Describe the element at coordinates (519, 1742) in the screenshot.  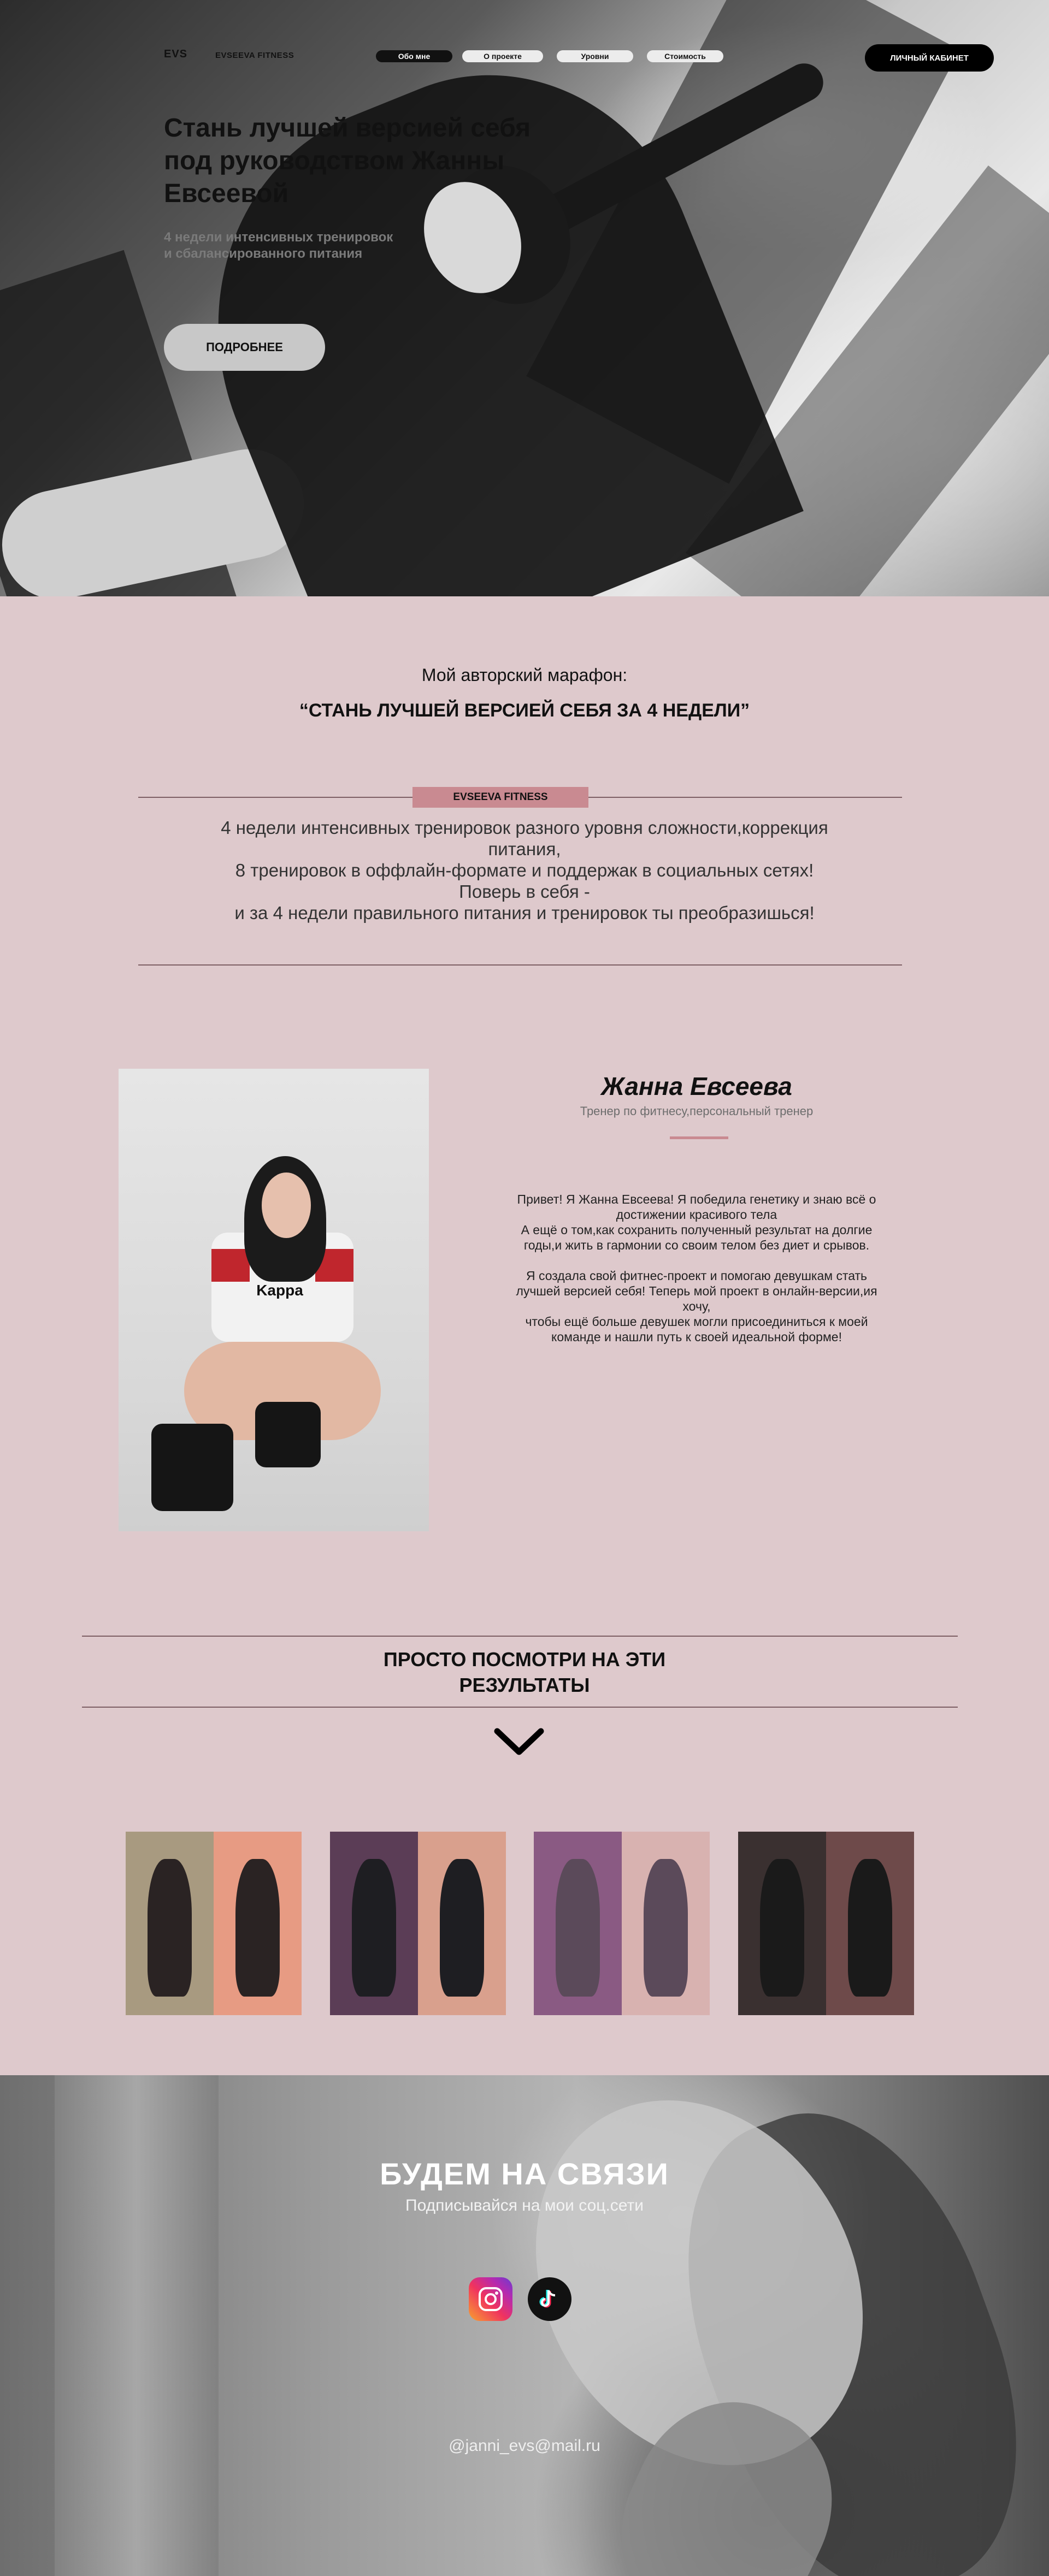
I see `chevron-down-icon` at that location.